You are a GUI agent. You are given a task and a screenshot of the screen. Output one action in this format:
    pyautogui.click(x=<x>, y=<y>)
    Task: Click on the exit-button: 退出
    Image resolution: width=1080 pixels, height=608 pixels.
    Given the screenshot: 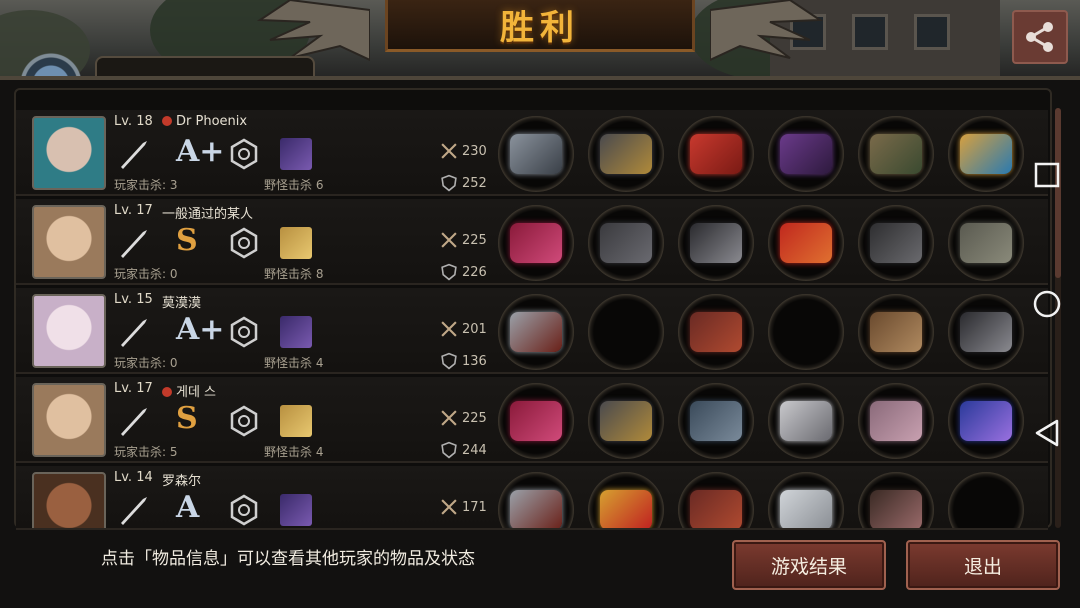 What is the action you would take?
    pyautogui.click(x=983, y=565)
    